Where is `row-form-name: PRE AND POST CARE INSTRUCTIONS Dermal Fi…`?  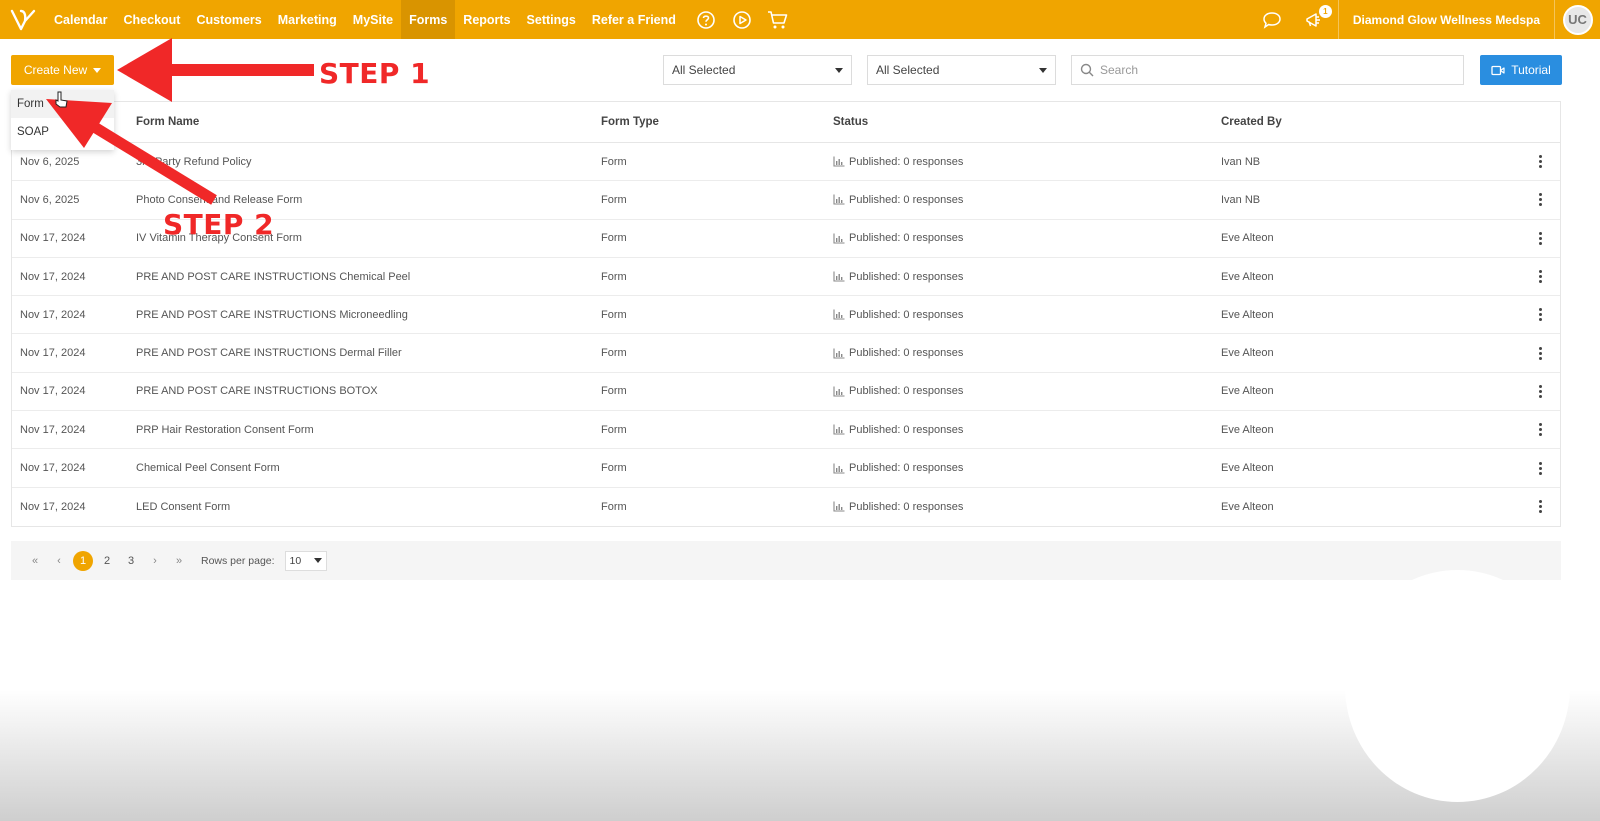
row-form-name: PRE AND POST CARE INSTRUCTIONS Dermal Fi… is located at coordinates (368, 353).